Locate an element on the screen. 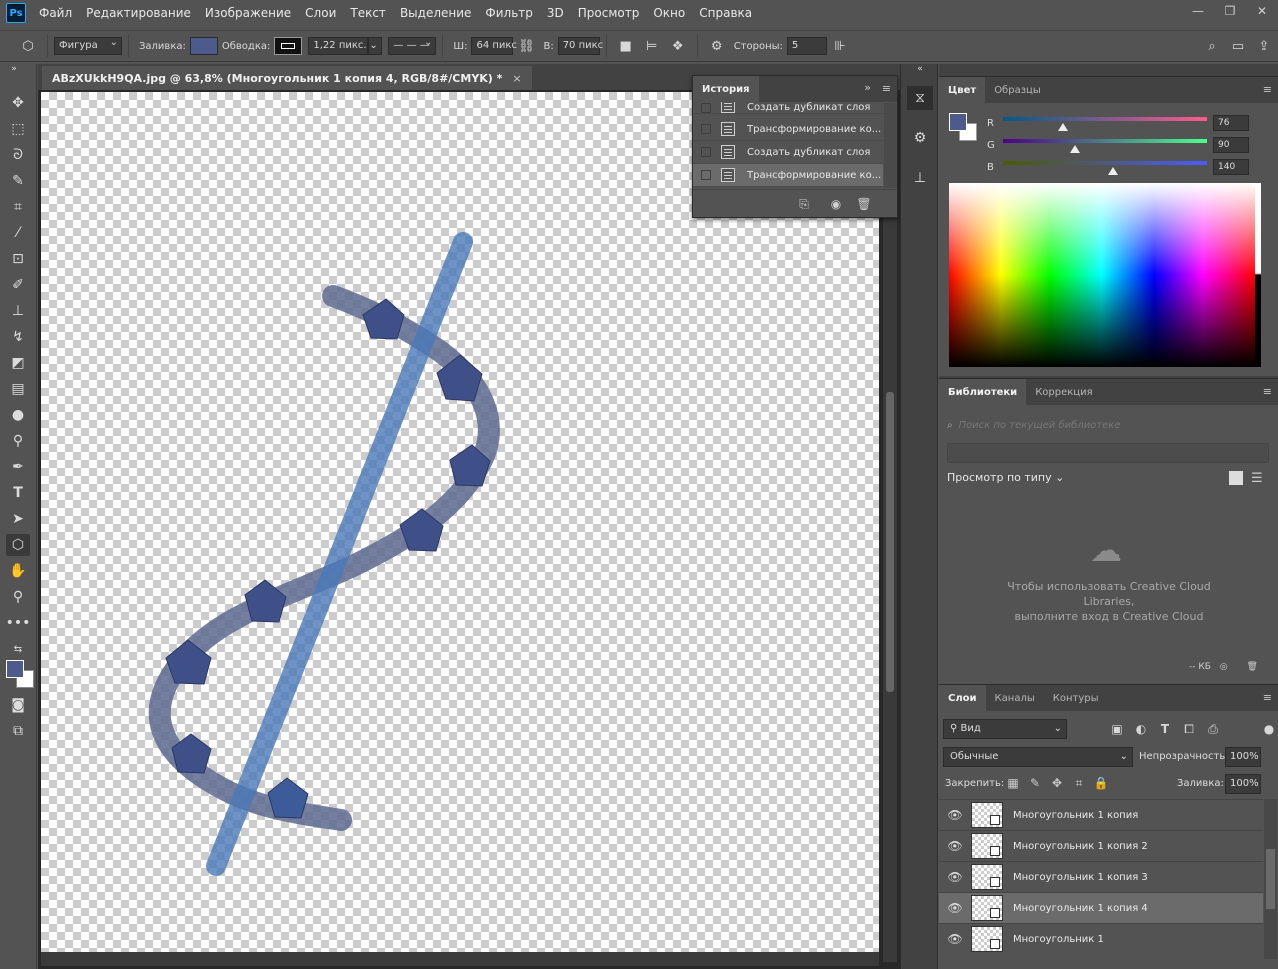  workspace-icon: ▭ is located at coordinates (1238, 46).